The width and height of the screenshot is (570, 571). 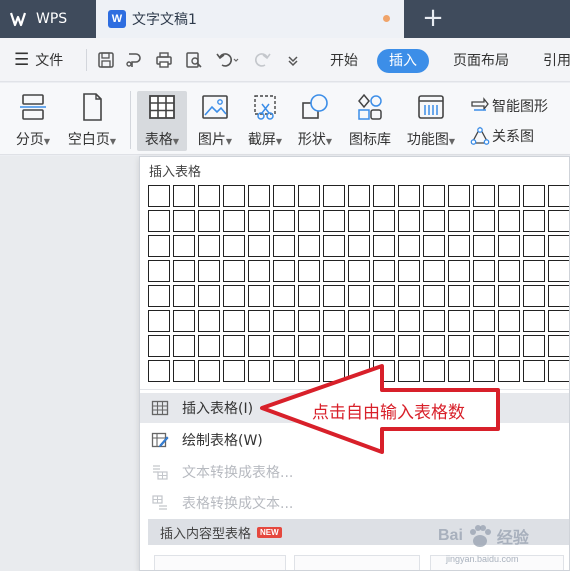 What do you see at coordinates (215, 121) in the screenshot?
I see `picture-button: 图片▼` at bounding box center [215, 121].